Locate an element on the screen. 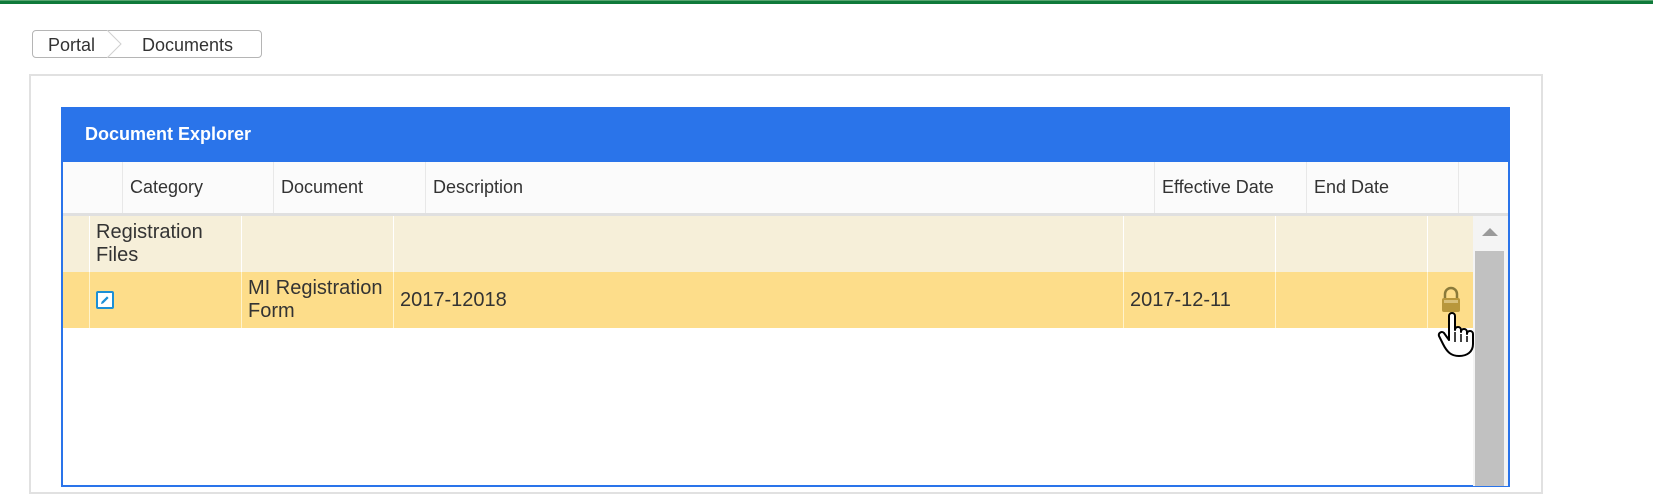 This screenshot has width=1653, height=494. row-indent-cell is located at coordinates (76, 300).